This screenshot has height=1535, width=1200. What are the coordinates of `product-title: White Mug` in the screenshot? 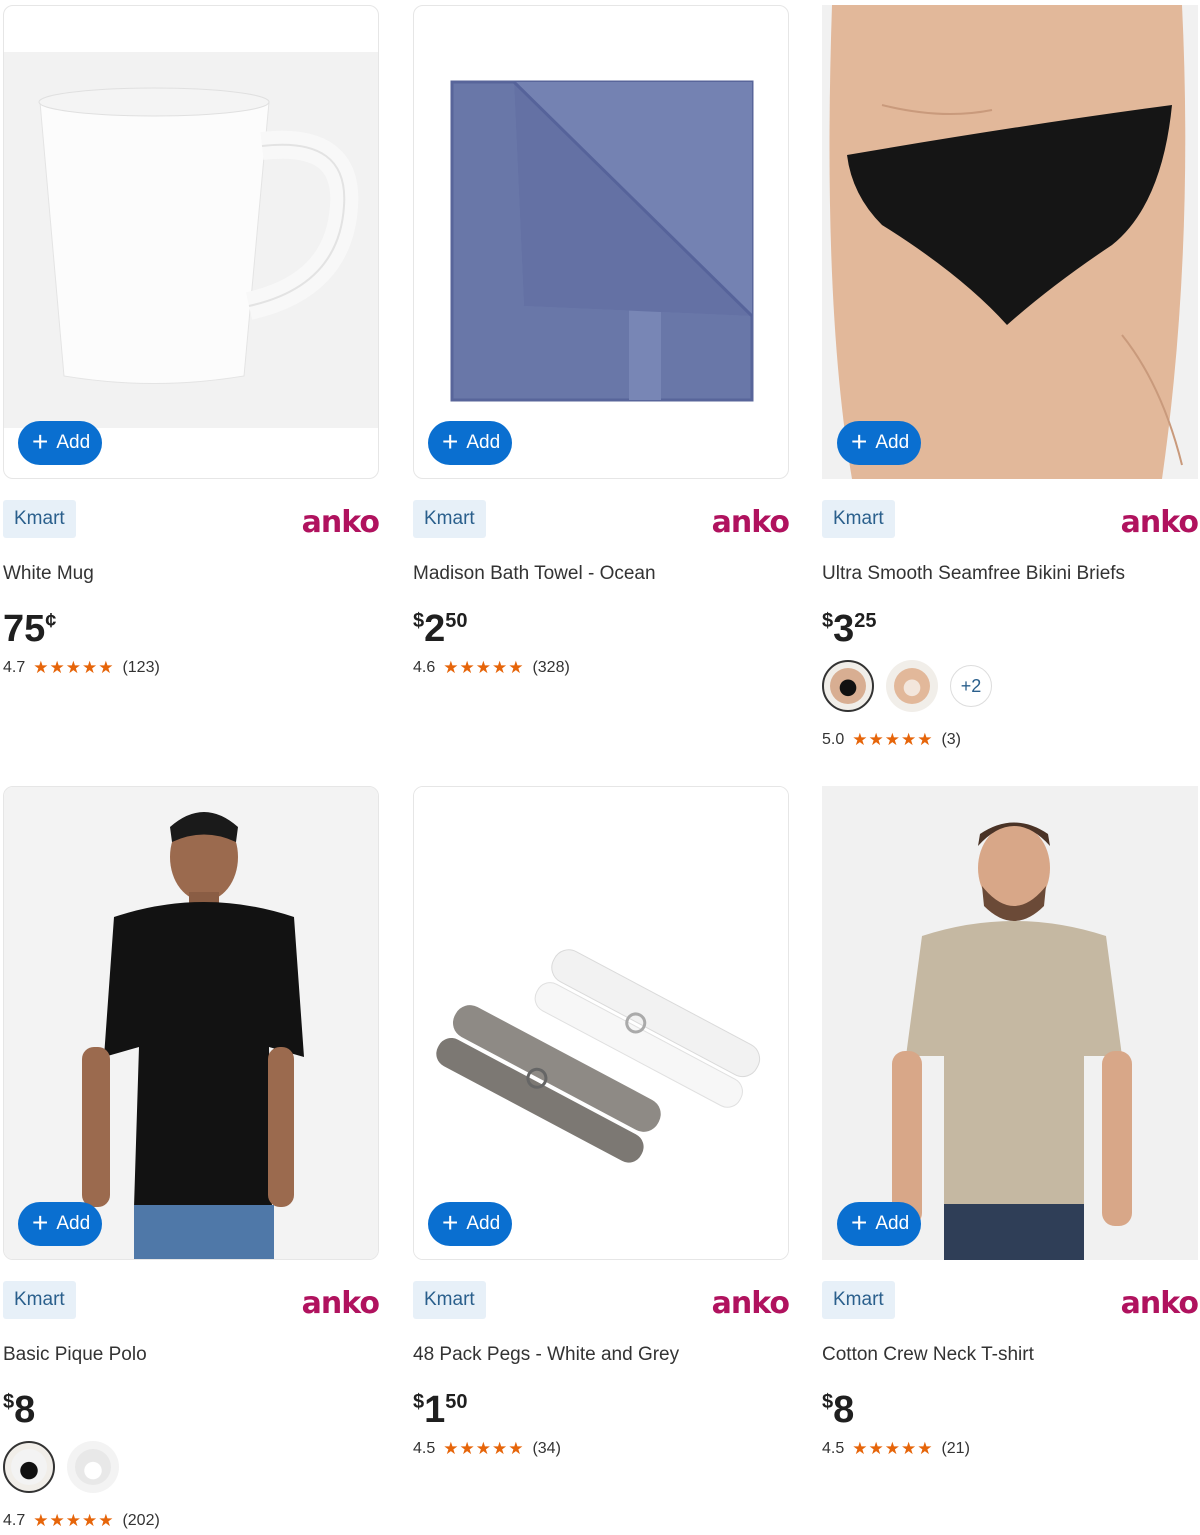 It's located at (48, 574).